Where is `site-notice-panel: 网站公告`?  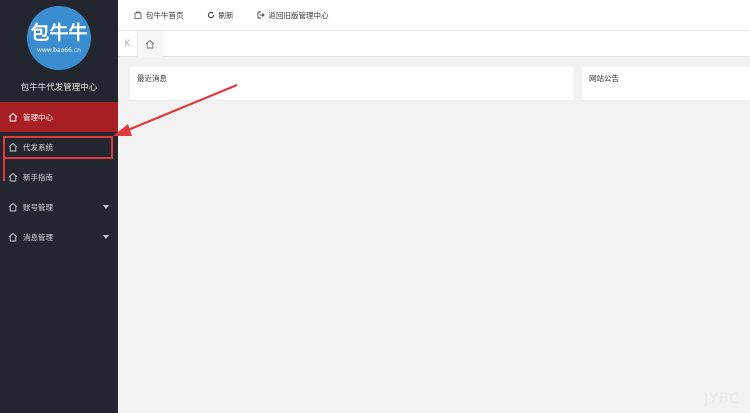 site-notice-panel: 网站公告 is located at coordinates (666, 84).